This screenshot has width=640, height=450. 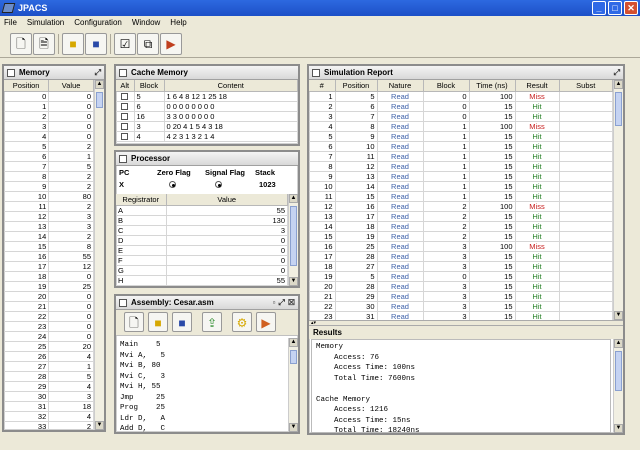 What do you see at coordinates (49, 166) in the screenshot?
I see `table-row: 75` at bounding box center [49, 166].